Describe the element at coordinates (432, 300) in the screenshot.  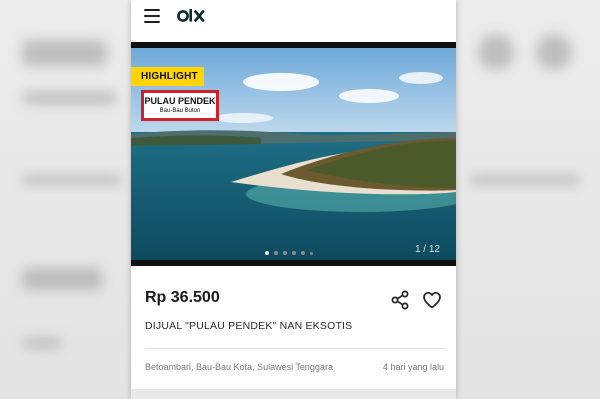
I see `heart-icon` at that location.